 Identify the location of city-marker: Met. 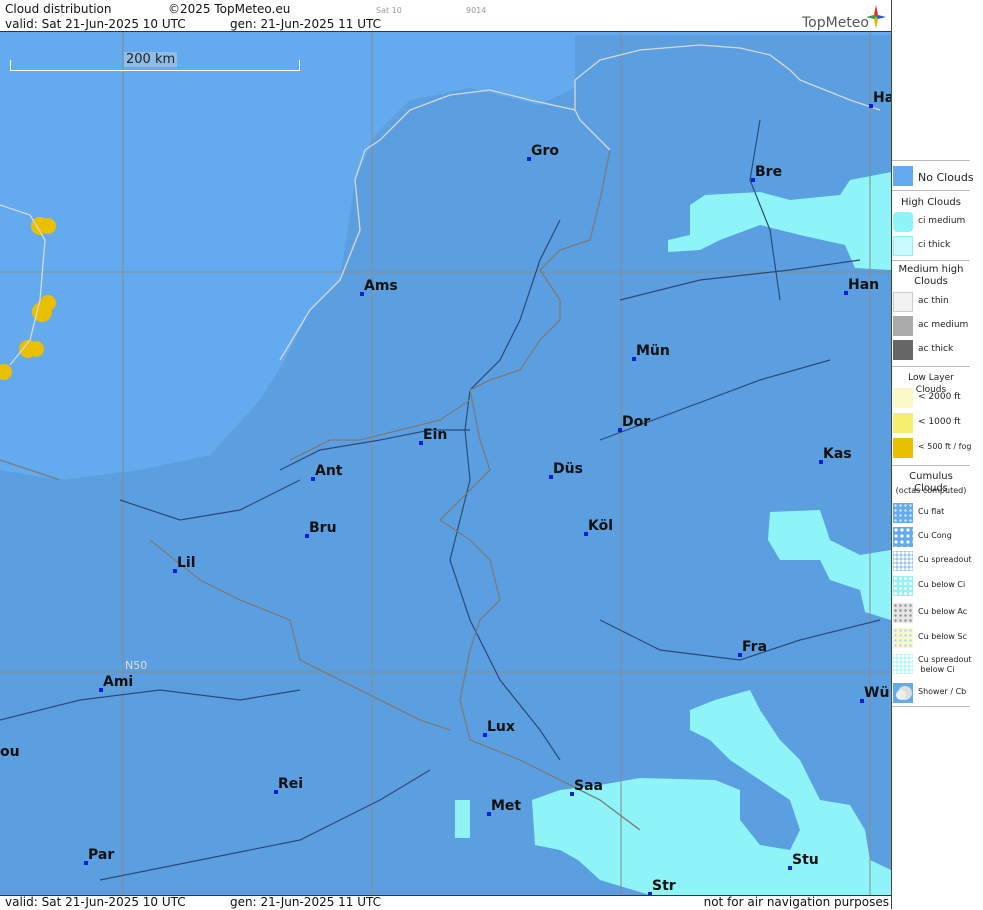
(504, 807).